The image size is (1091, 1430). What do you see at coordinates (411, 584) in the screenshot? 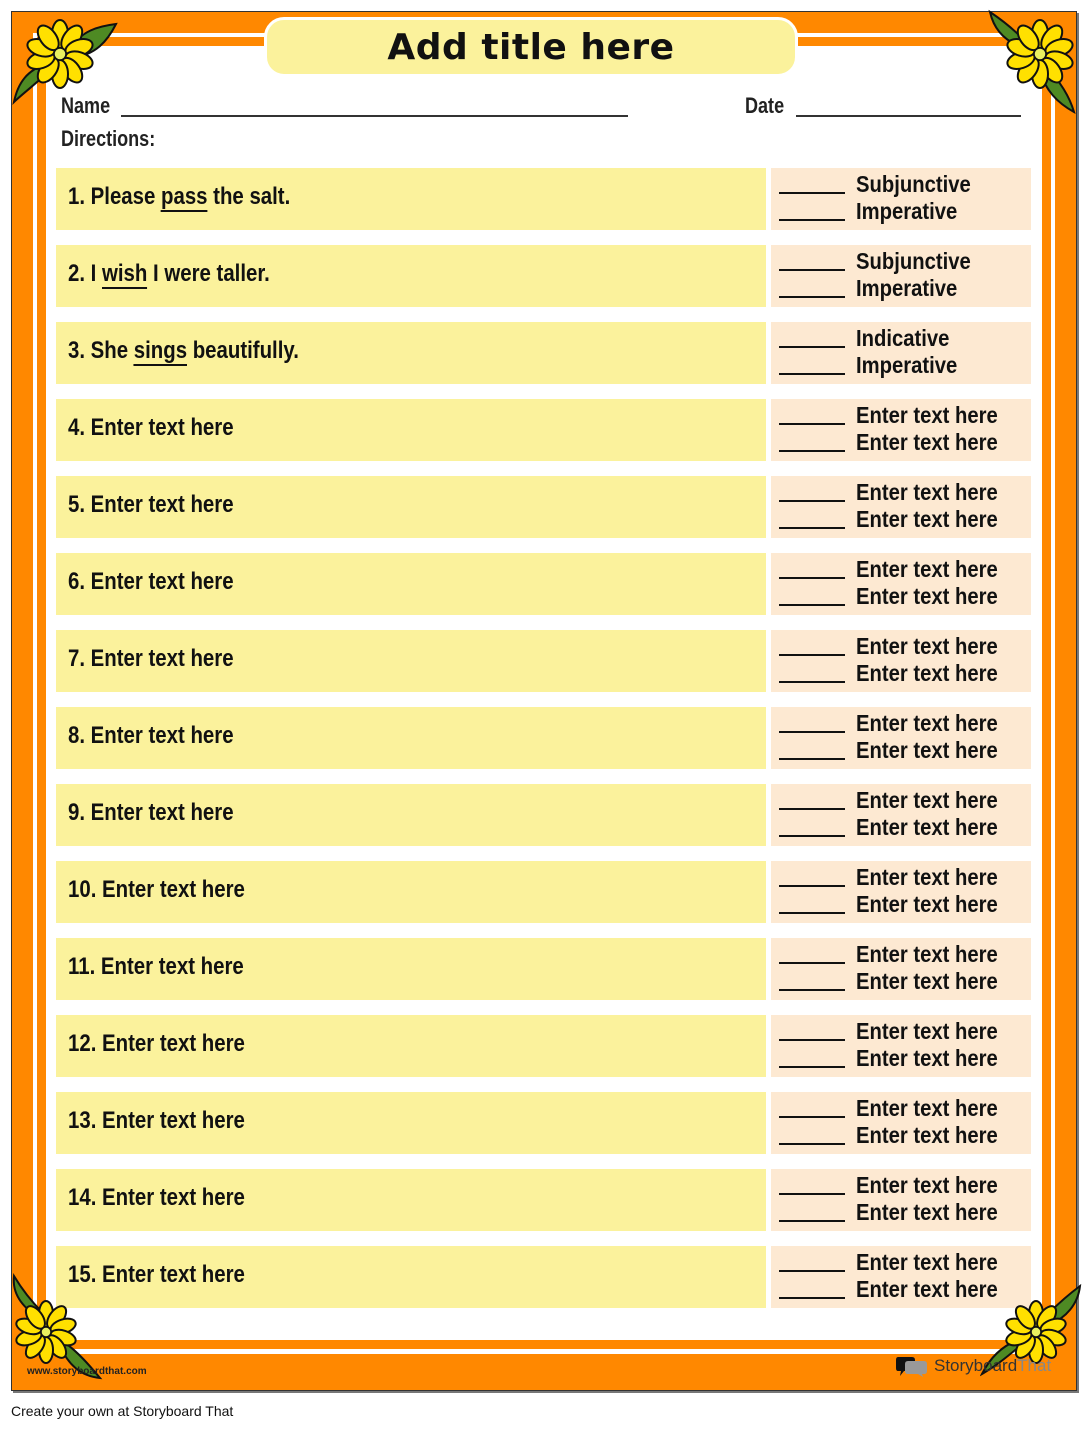
I see `question-box: 6. Enter text here` at bounding box center [411, 584].